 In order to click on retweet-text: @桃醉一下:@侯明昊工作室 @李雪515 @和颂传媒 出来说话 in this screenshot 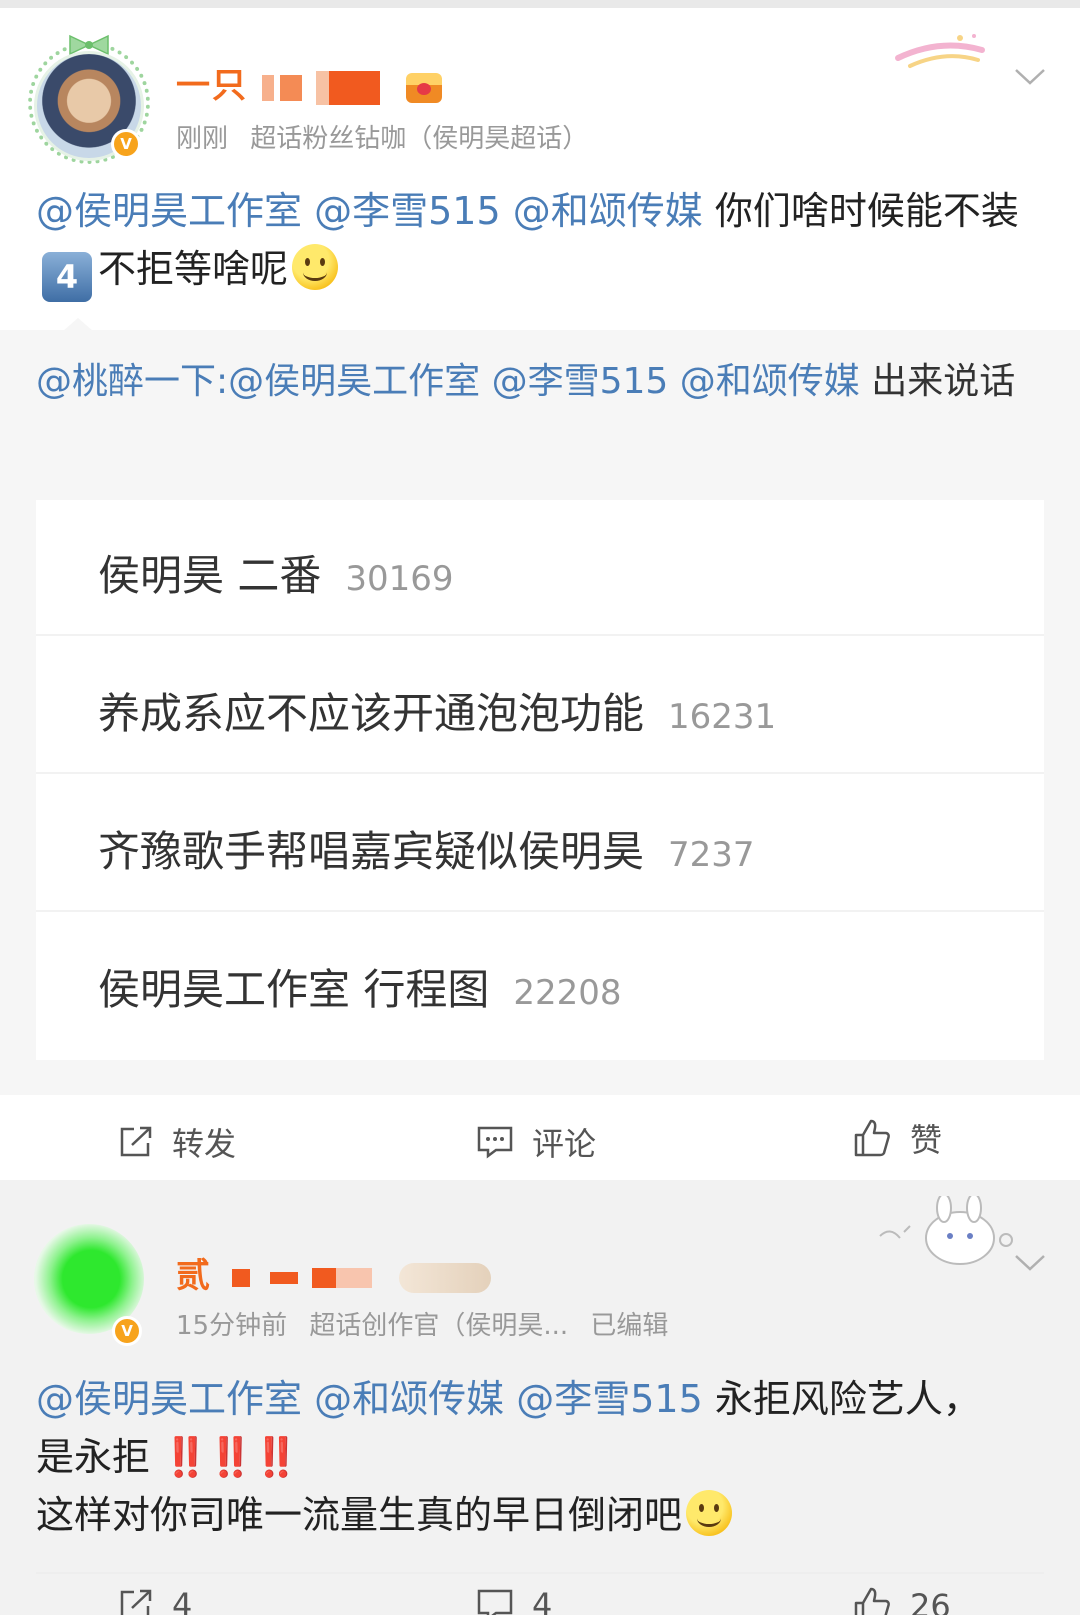, I will do `click(541, 382)`.